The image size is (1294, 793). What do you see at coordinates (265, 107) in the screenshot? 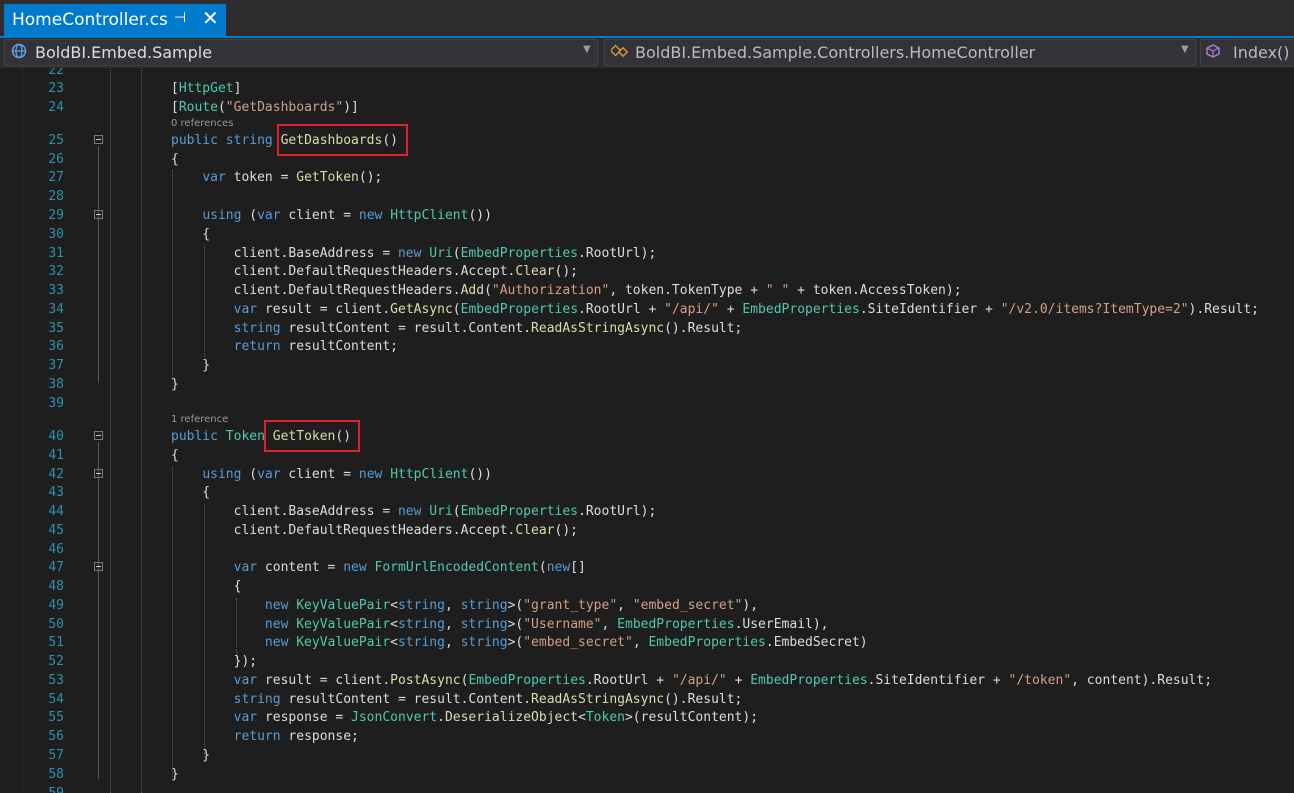
I see `code-text: [Route("GetDashboards")]` at bounding box center [265, 107].